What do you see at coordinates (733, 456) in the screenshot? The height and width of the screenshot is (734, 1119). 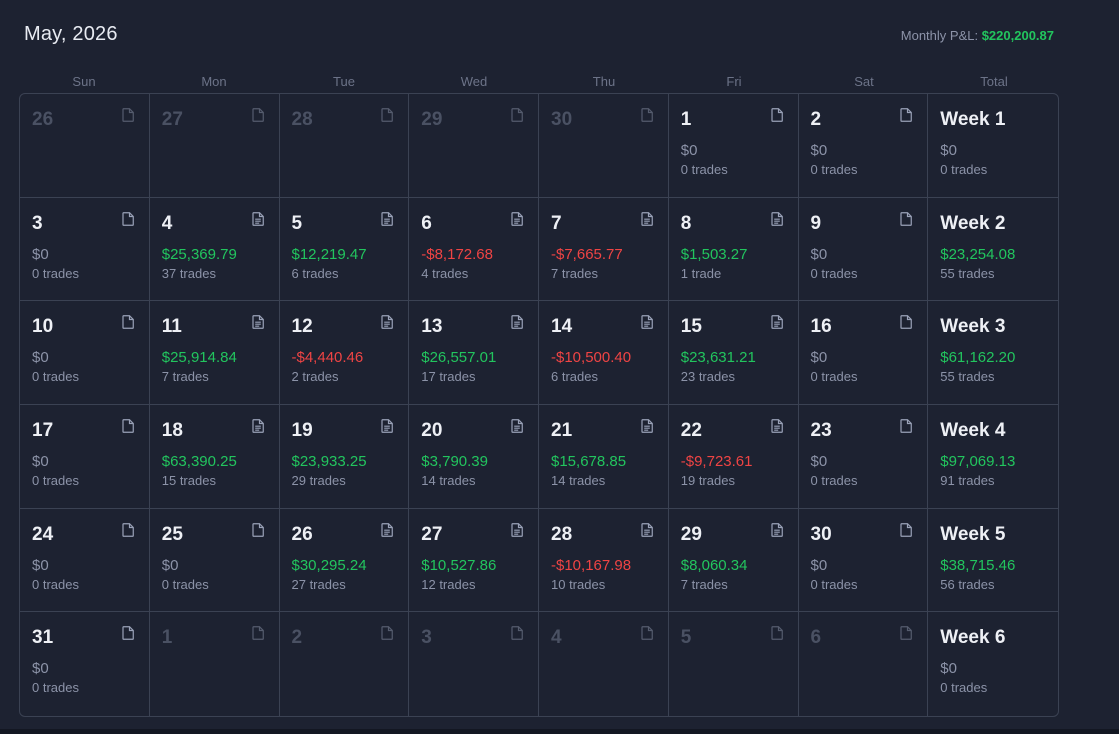 I see `day-cell: 22 -$9,723.61 19 trades` at bounding box center [733, 456].